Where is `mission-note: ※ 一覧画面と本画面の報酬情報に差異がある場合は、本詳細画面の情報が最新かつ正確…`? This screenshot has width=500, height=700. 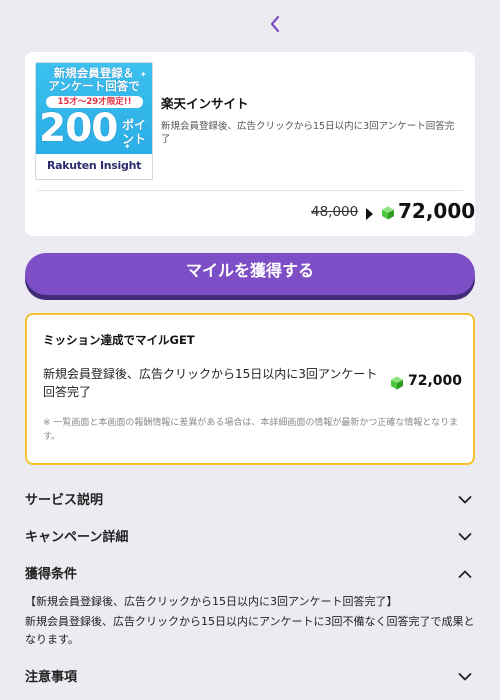 mission-note: ※ 一覧画面と本画面の報酬情報に差異がある場合は、本詳細画面の情報が最新かつ正確… is located at coordinates (251, 430).